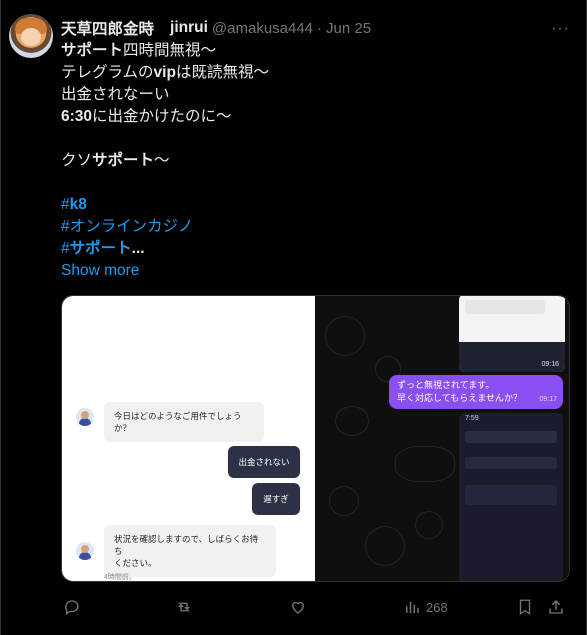  What do you see at coordinates (511, 437) in the screenshot?
I see `phone-header-bar` at bounding box center [511, 437].